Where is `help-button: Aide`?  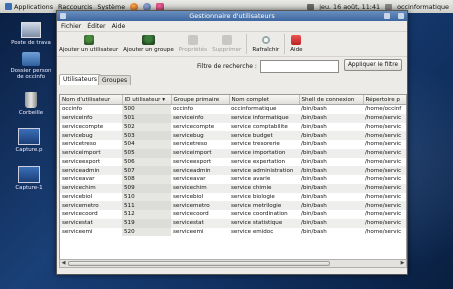
help-button: Aide is located at coordinates (296, 42).